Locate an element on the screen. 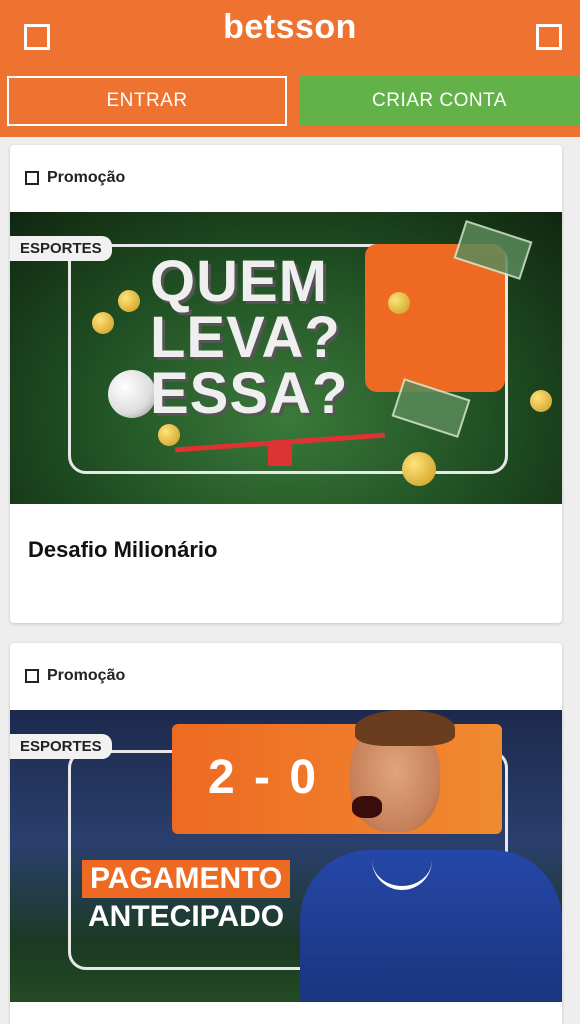 Image resolution: width=580 pixels, height=1024 pixels. scale-base-icon is located at coordinates (280, 453).